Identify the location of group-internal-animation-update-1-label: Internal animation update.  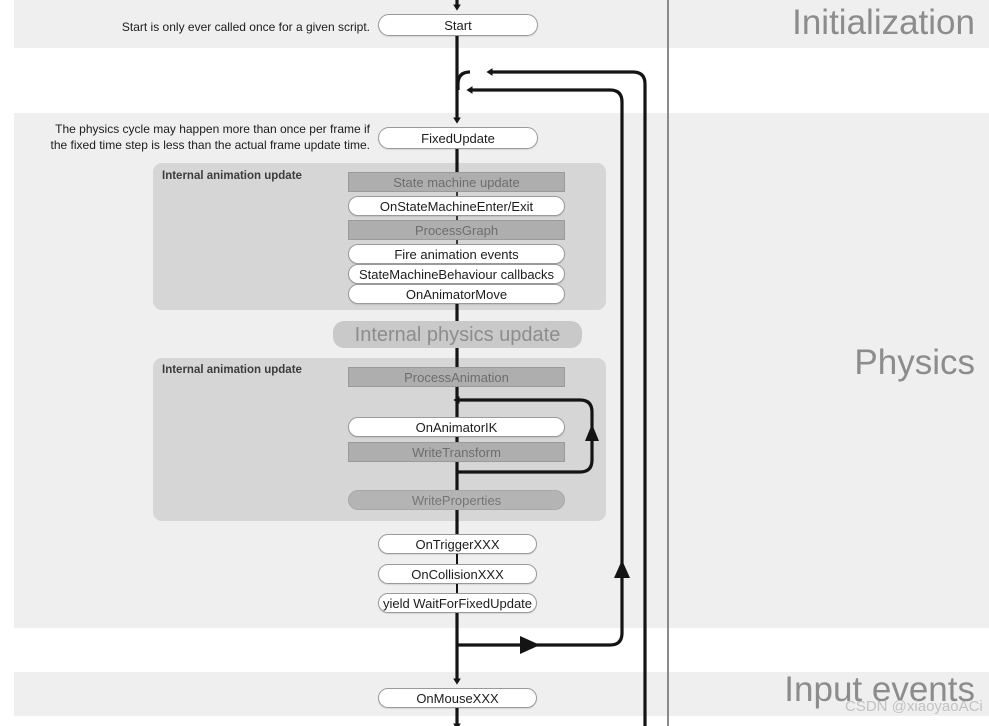
(232, 176).